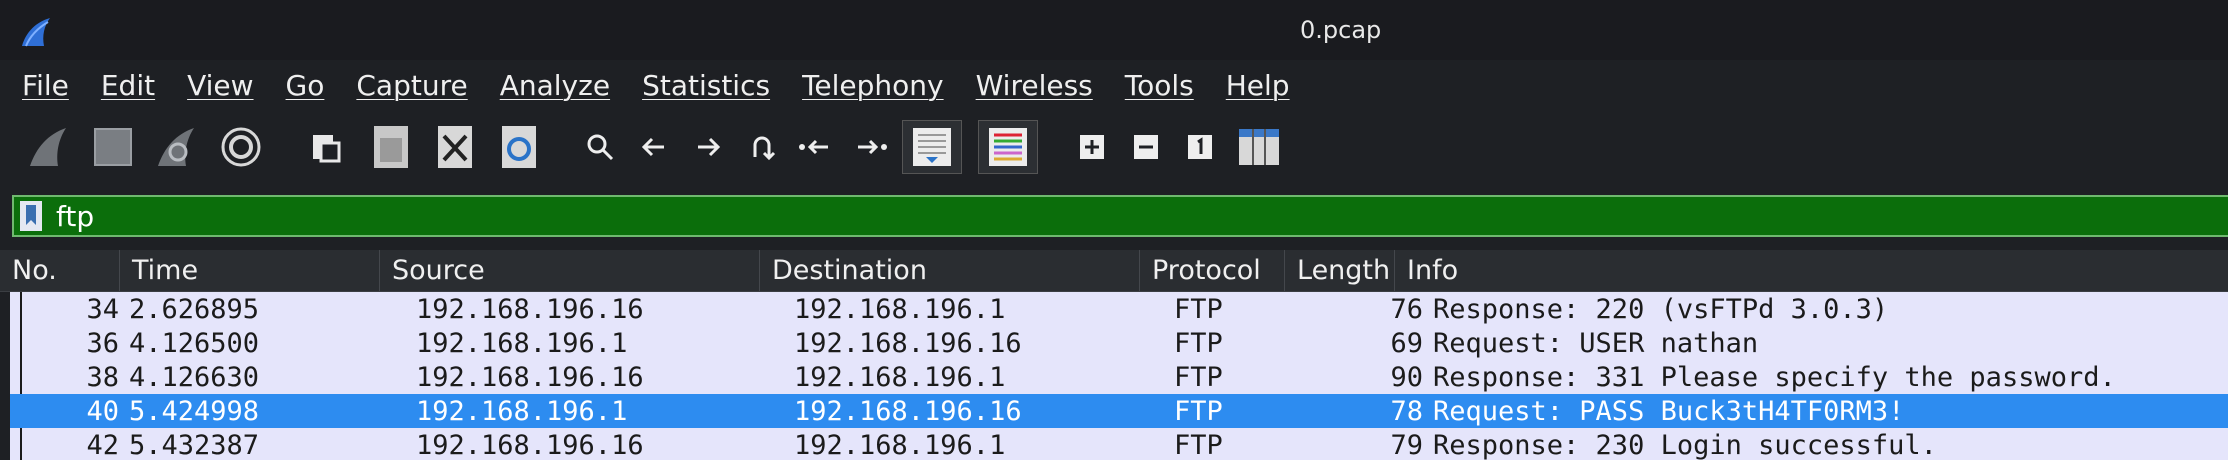 The image size is (2228, 460). I want to click on first-packet-icon, so click(816, 147).